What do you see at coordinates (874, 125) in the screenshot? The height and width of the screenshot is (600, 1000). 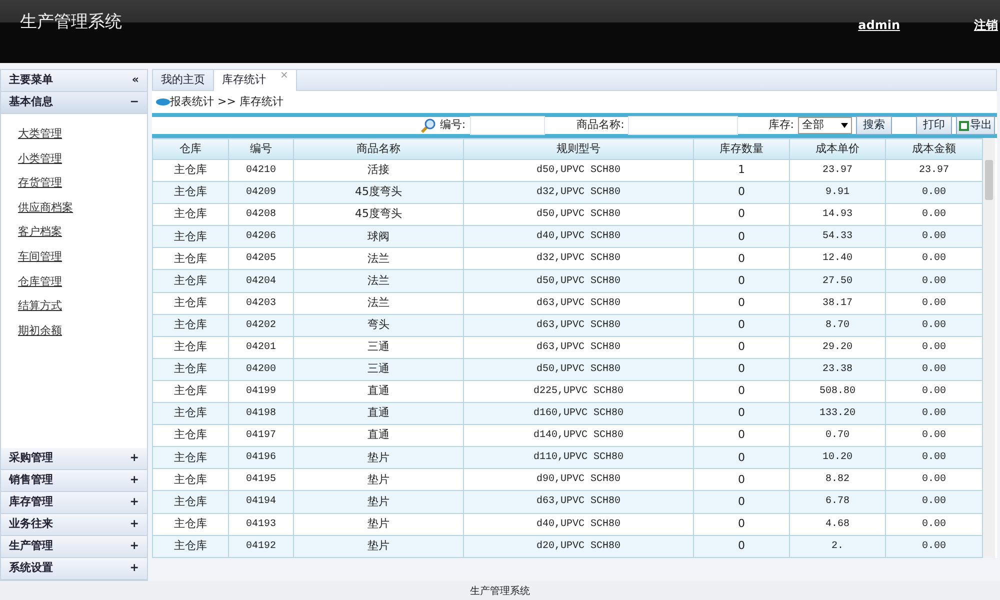 I see `search-button: 搜索` at bounding box center [874, 125].